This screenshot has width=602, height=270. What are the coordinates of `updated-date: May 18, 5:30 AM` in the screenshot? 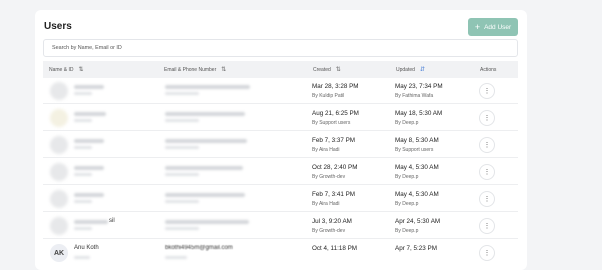 It's located at (419, 113).